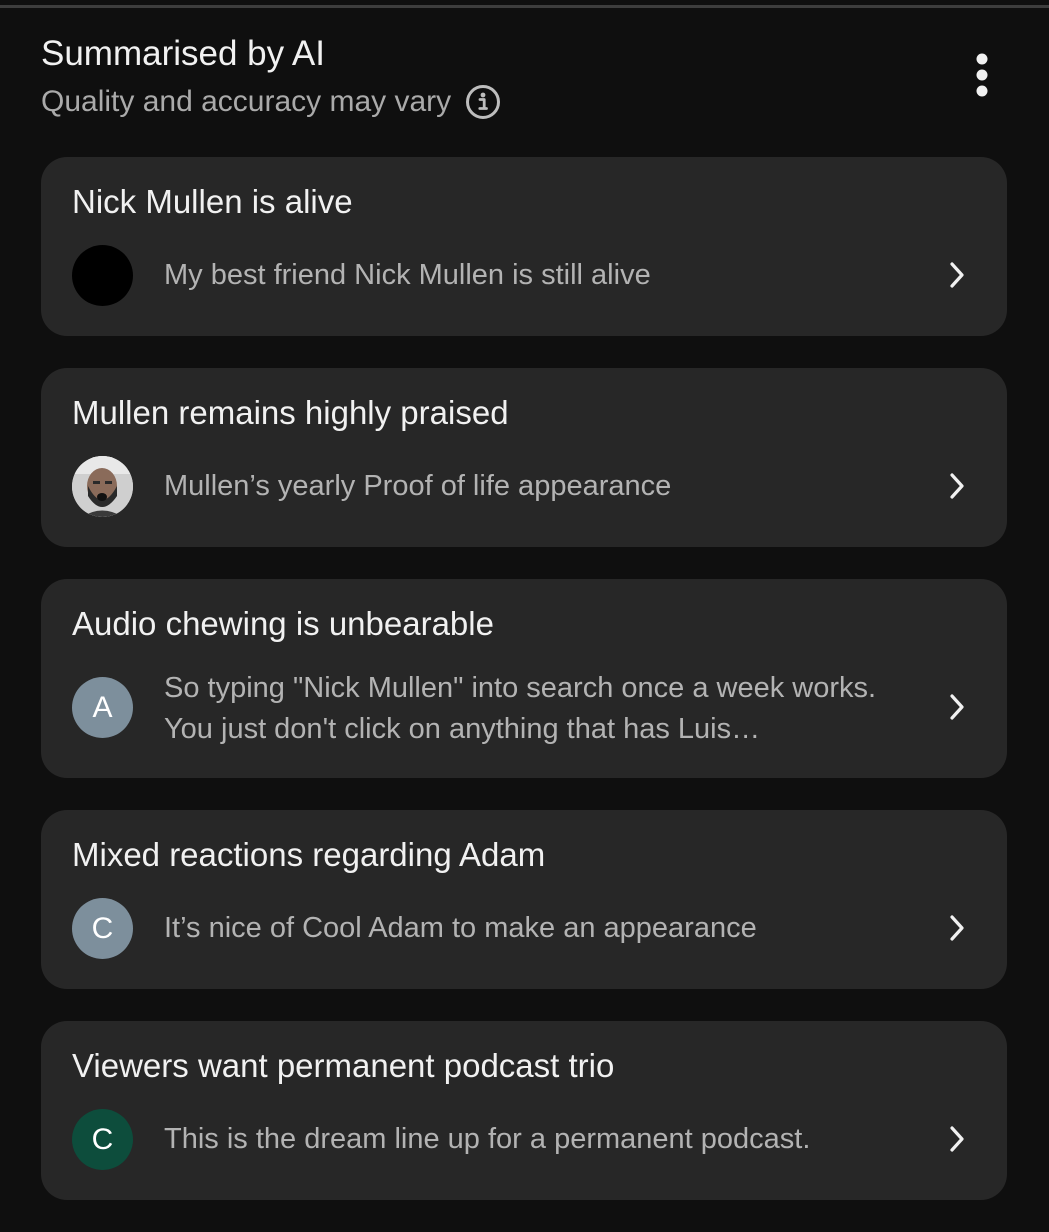 This screenshot has height=1232, width=1049. Describe the element at coordinates (483, 102) in the screenshot. I see `info-icon` at that location.